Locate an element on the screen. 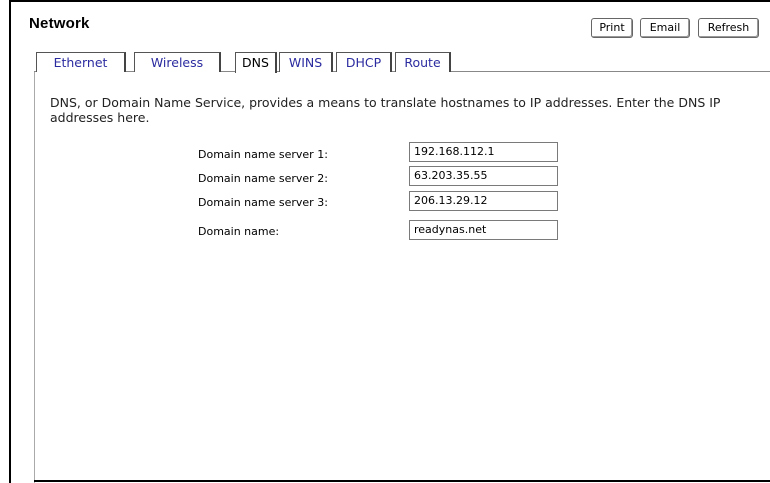 The width and height of the screenshot is (770, 483). tab-route: Route is located at coordinates (423, 62).